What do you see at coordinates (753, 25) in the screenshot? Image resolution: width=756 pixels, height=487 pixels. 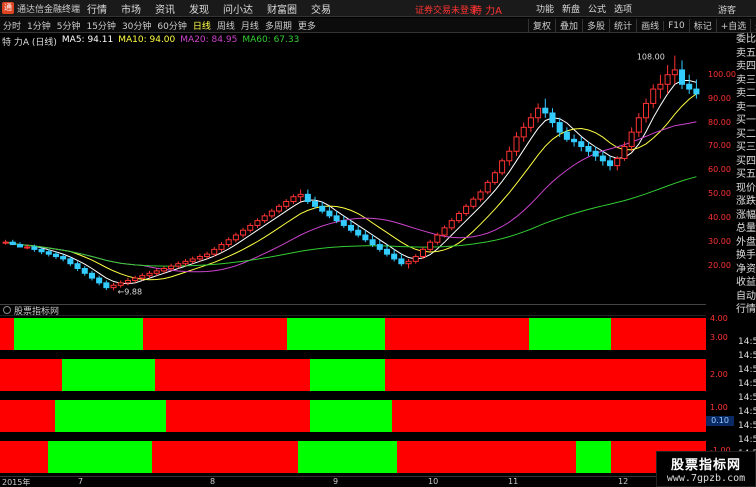 I see `tool-back: 返回` at bounding box center [753, 25].